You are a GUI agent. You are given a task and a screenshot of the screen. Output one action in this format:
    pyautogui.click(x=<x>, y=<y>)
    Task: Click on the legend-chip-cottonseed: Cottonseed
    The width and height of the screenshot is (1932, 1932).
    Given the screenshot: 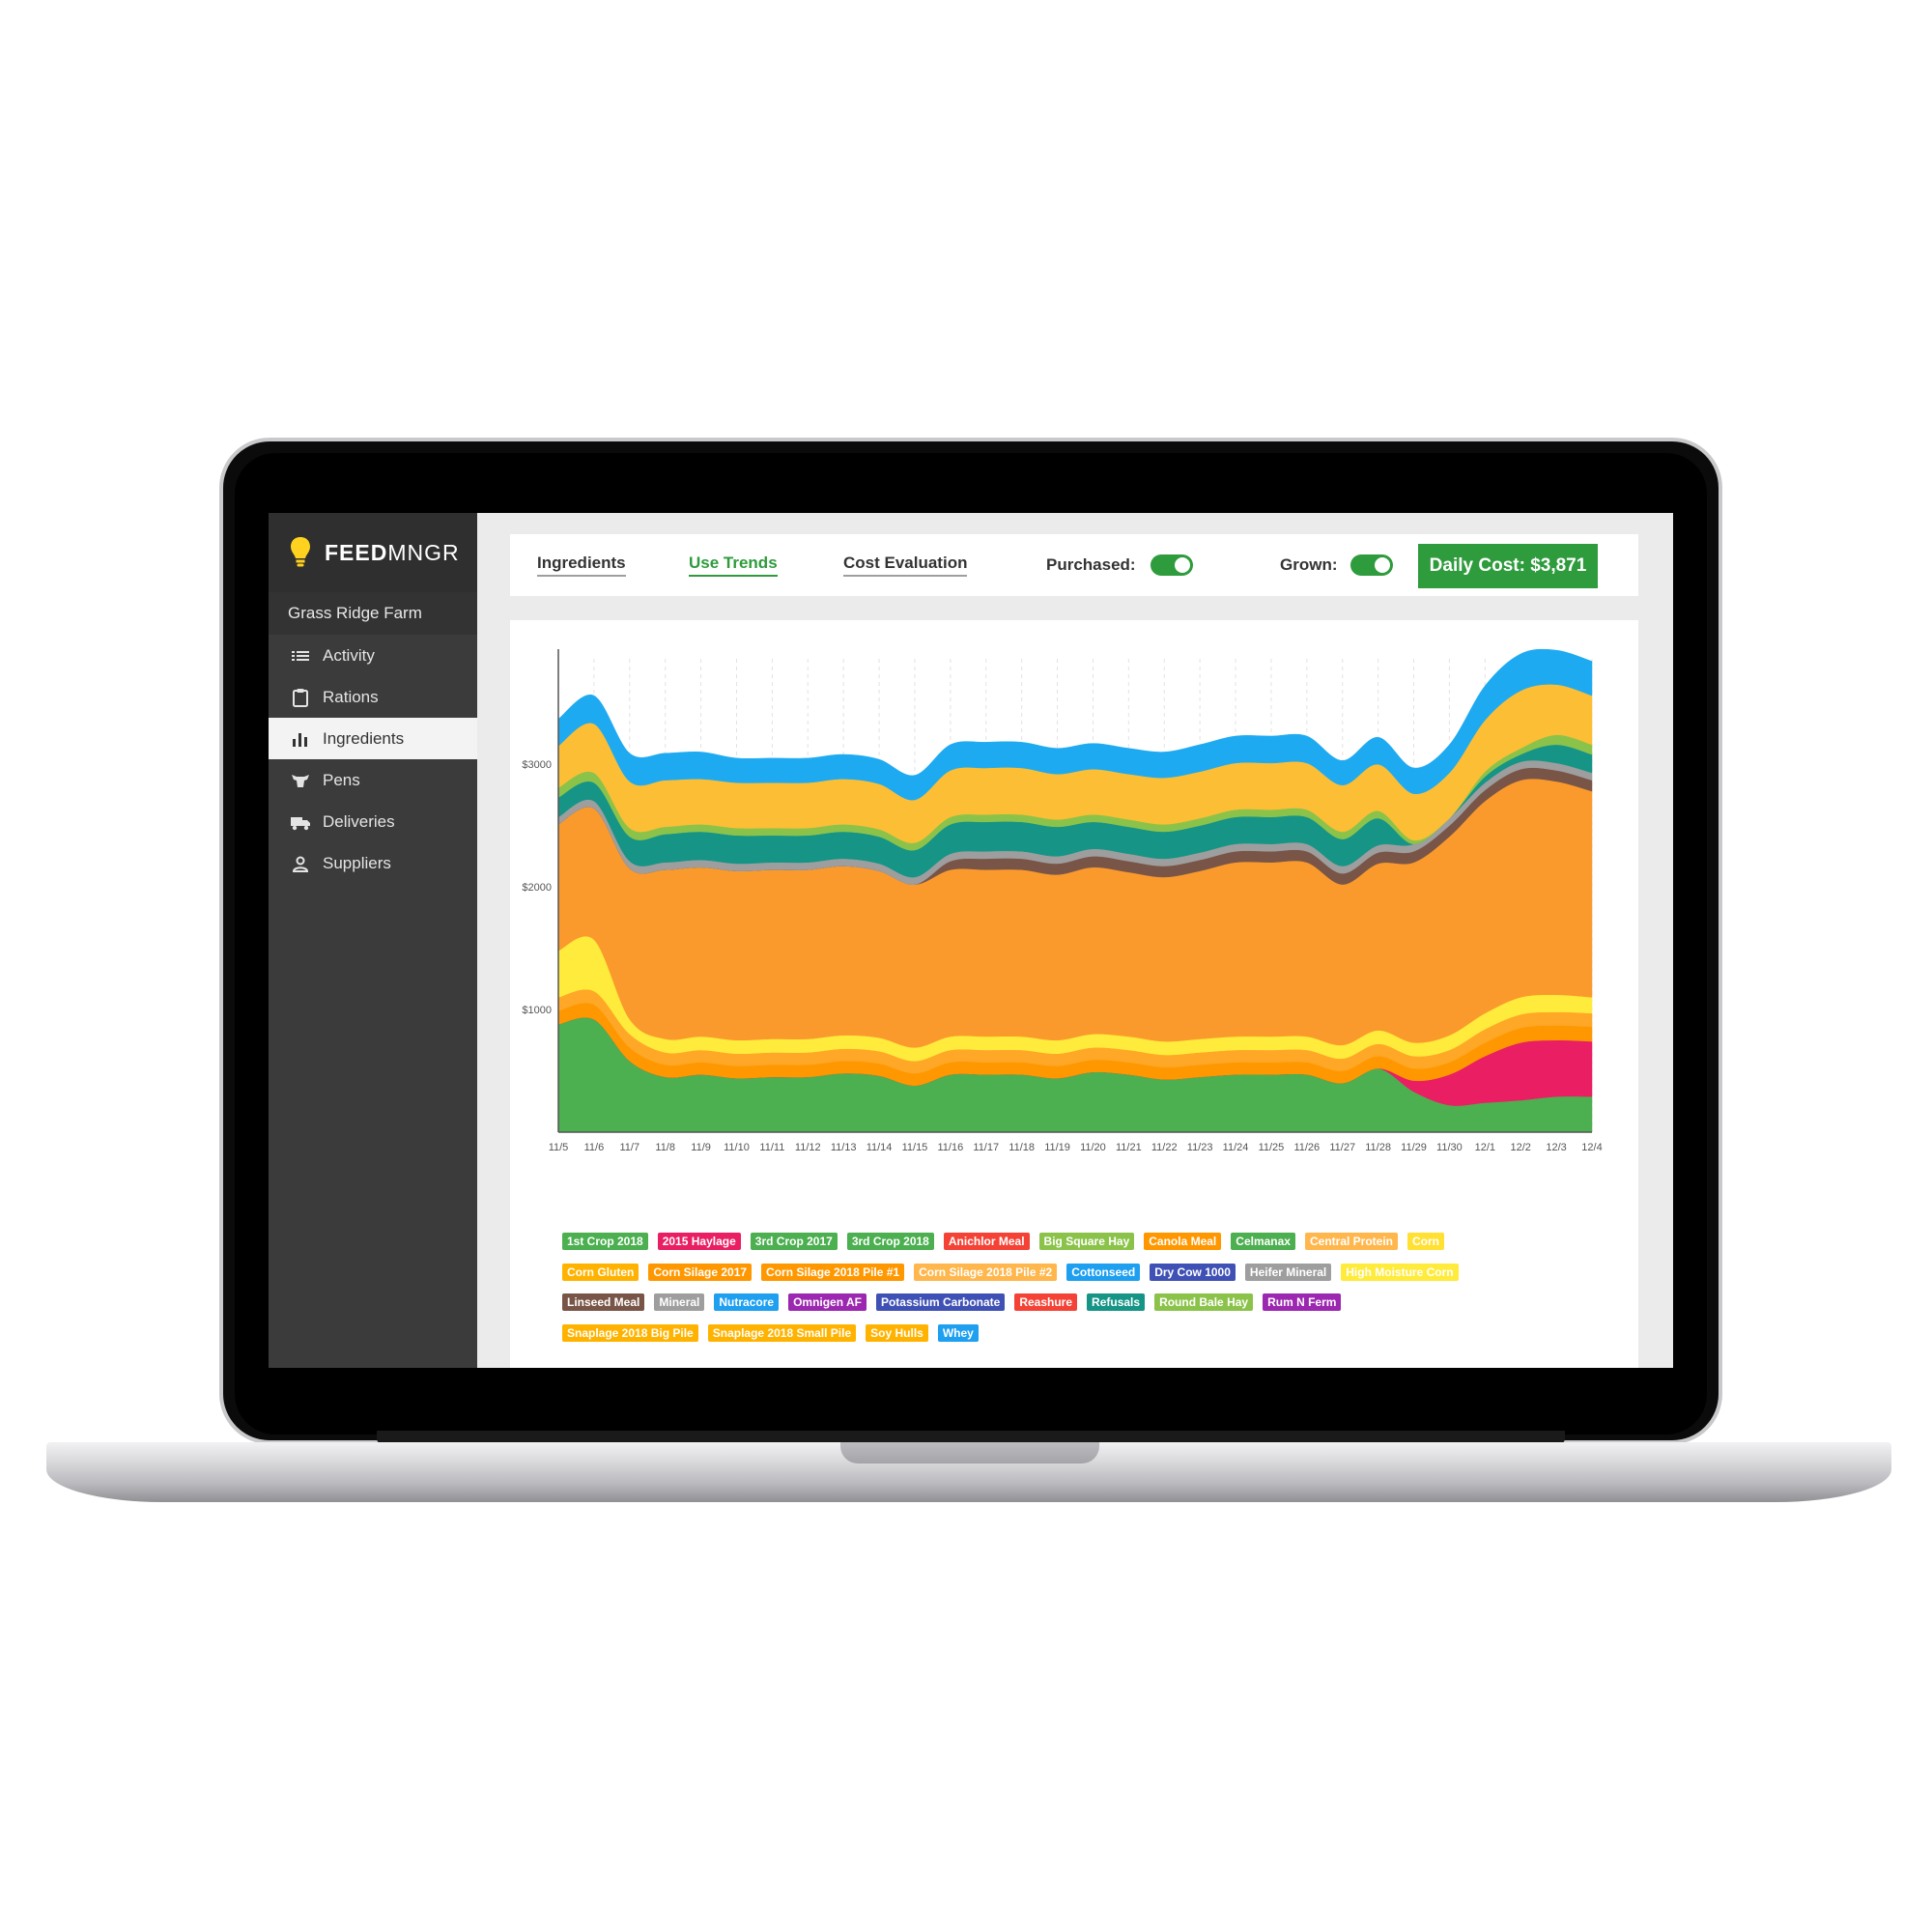 What is the action you would take?
    pyautogui.click(x=1103, y=1272)
    